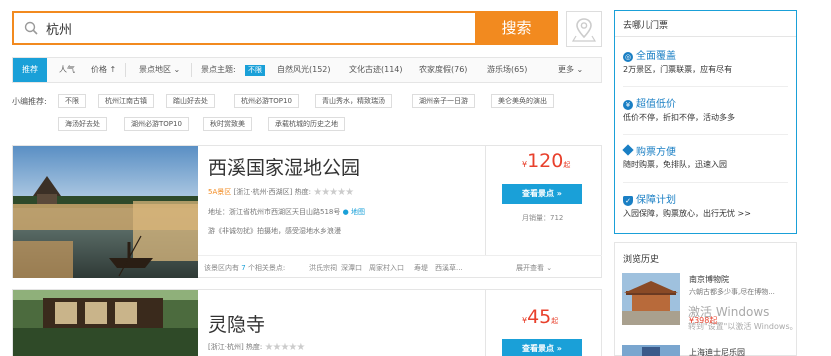  I want to click on diamond-icon, so click(628, 150).